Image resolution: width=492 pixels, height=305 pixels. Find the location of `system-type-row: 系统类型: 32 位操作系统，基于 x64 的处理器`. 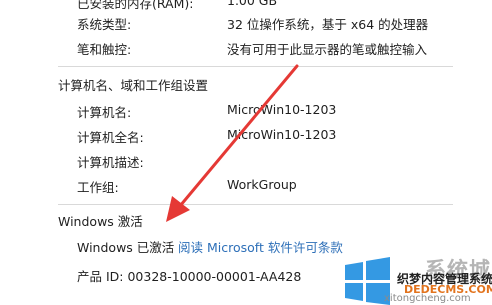

system-type-row: 系统类型: 32 位操作系统，基于 x64 的处理器 is located at coordinates (246, 24).